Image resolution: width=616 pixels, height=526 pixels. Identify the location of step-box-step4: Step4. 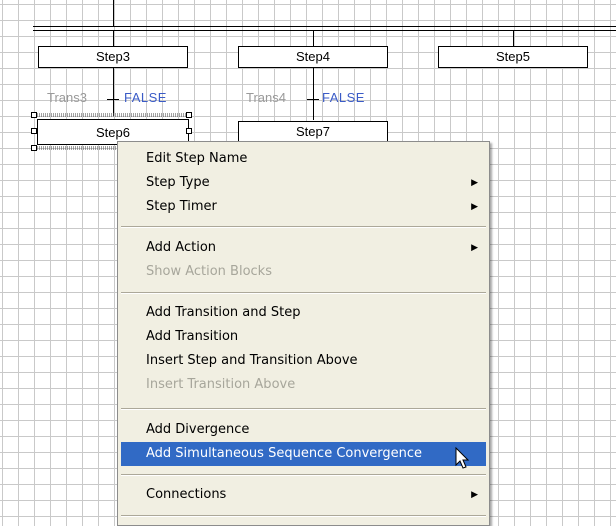
(313, 57).